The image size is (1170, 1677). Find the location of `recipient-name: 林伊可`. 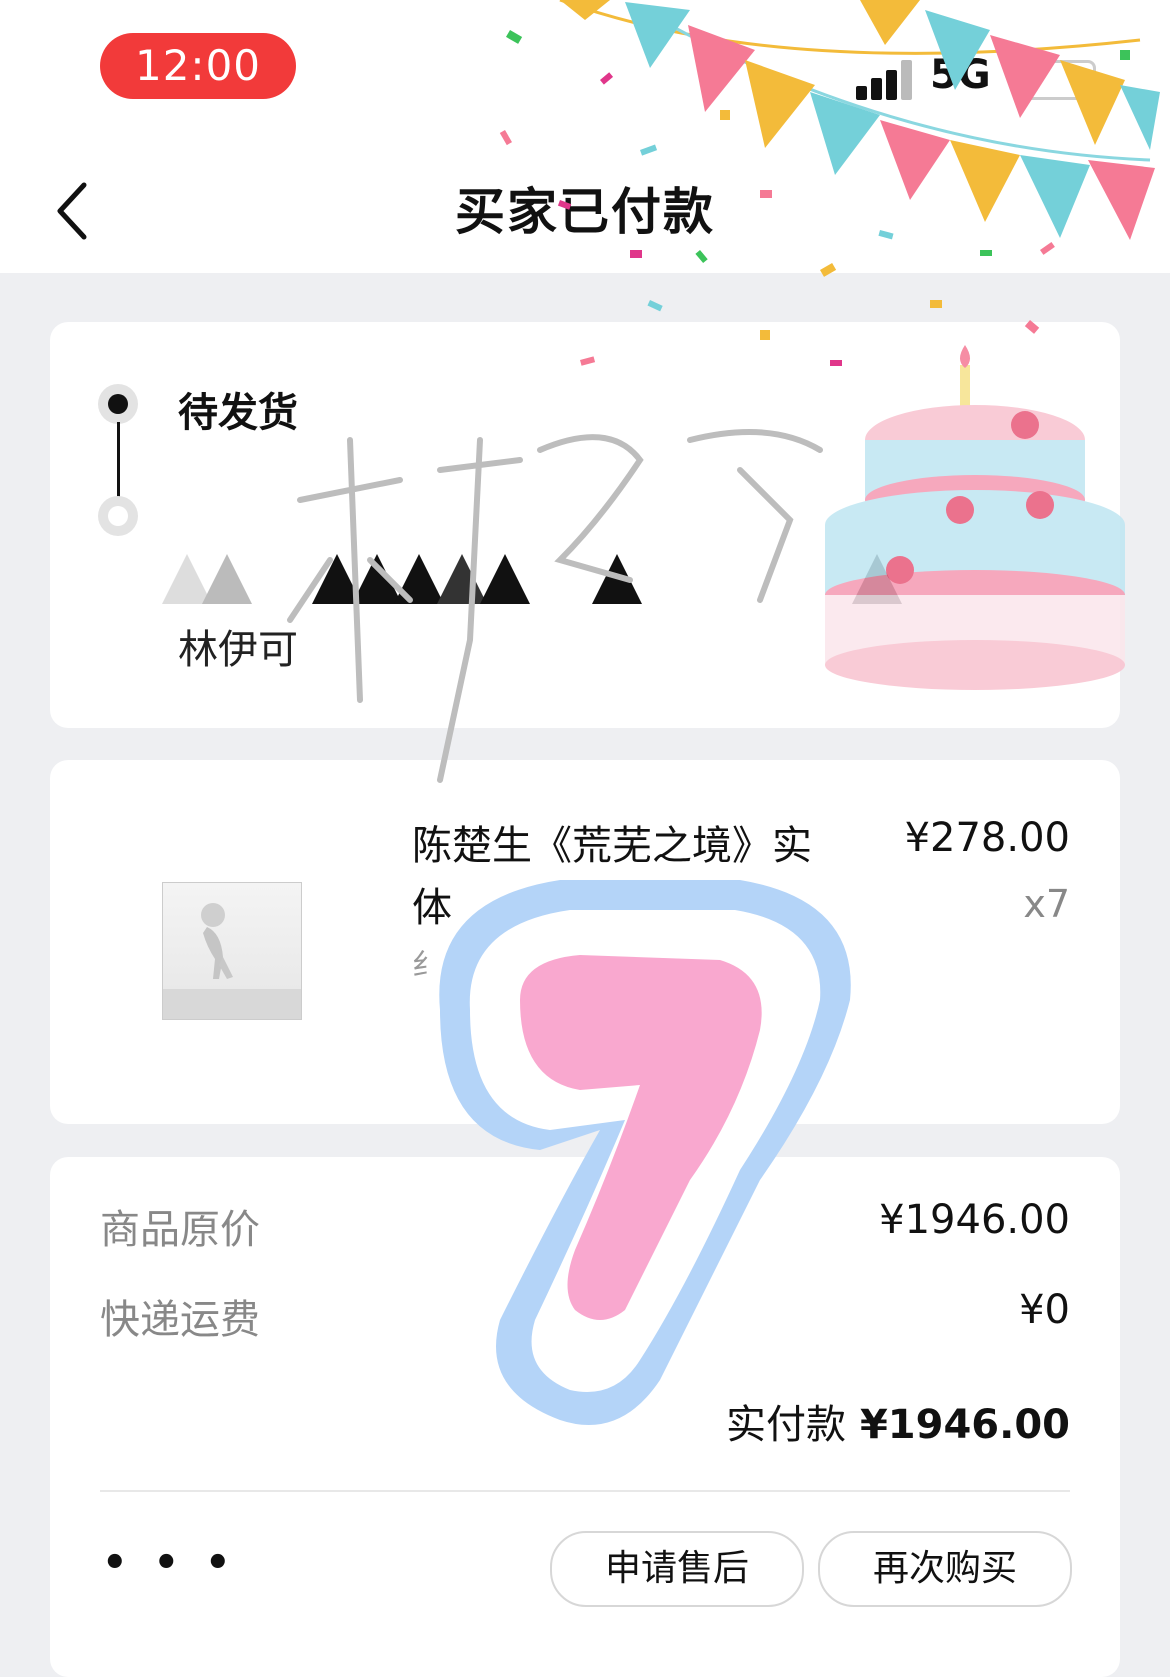

recipient-name: 林伊可 is located at coordinates (238, 650).